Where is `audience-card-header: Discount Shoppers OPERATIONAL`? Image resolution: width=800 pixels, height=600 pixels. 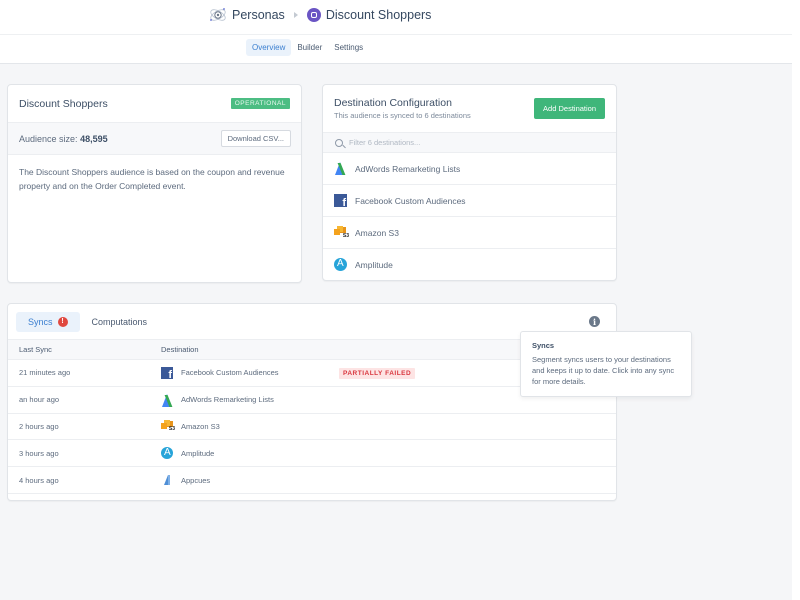 audience-card-header: Discount Shoppers OPERATIONAL is located at coordinates (154, 103).